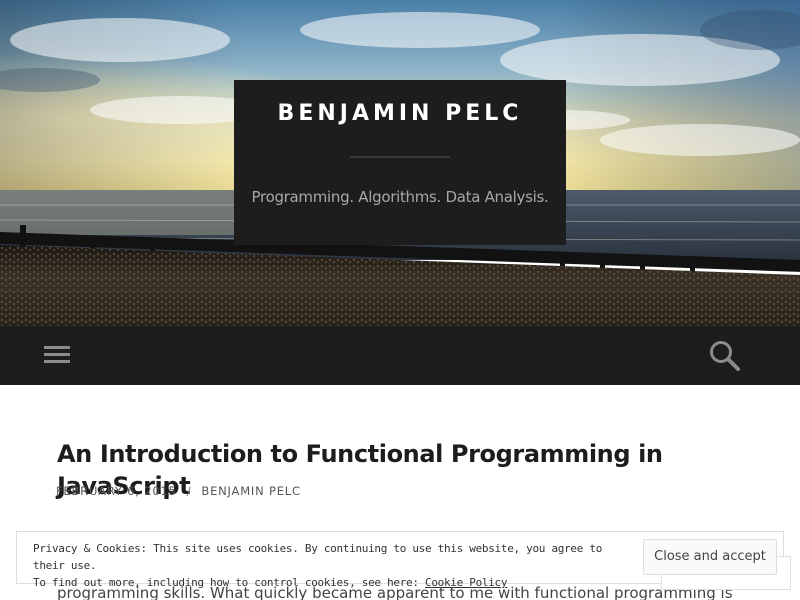  What do you see at coordinates (466, 582) in the screenshot?
I see `cookie-policy-link: Cookie Policy` at bounding box center [466, 582].